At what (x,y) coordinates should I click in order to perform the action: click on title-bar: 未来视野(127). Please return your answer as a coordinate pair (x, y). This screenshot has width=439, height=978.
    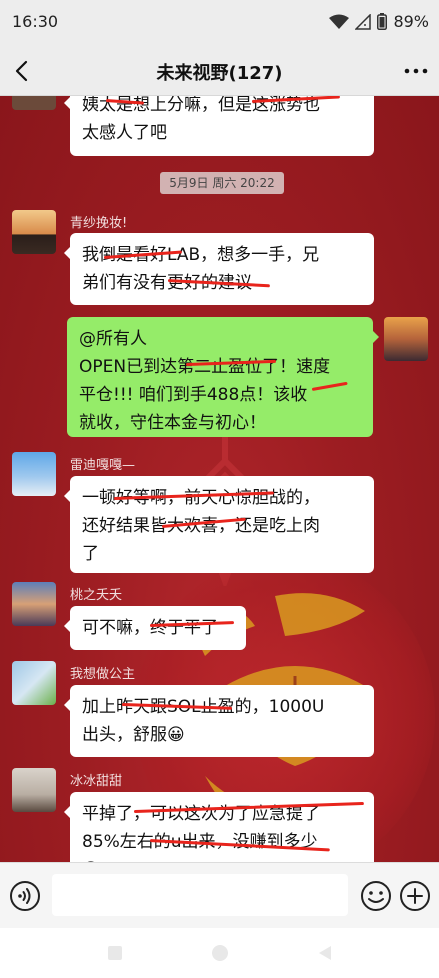
    Looking at the image, I should click on (219, 71).